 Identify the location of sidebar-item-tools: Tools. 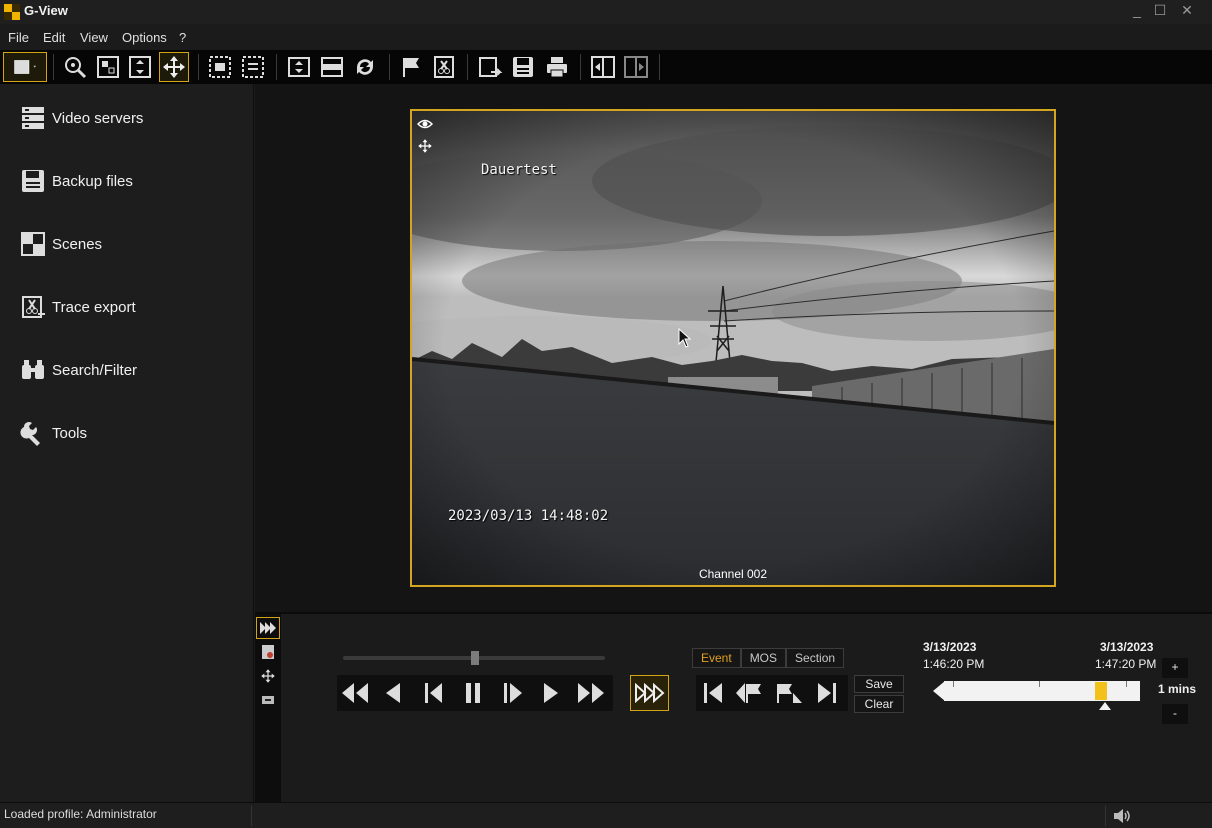
(53, 433).